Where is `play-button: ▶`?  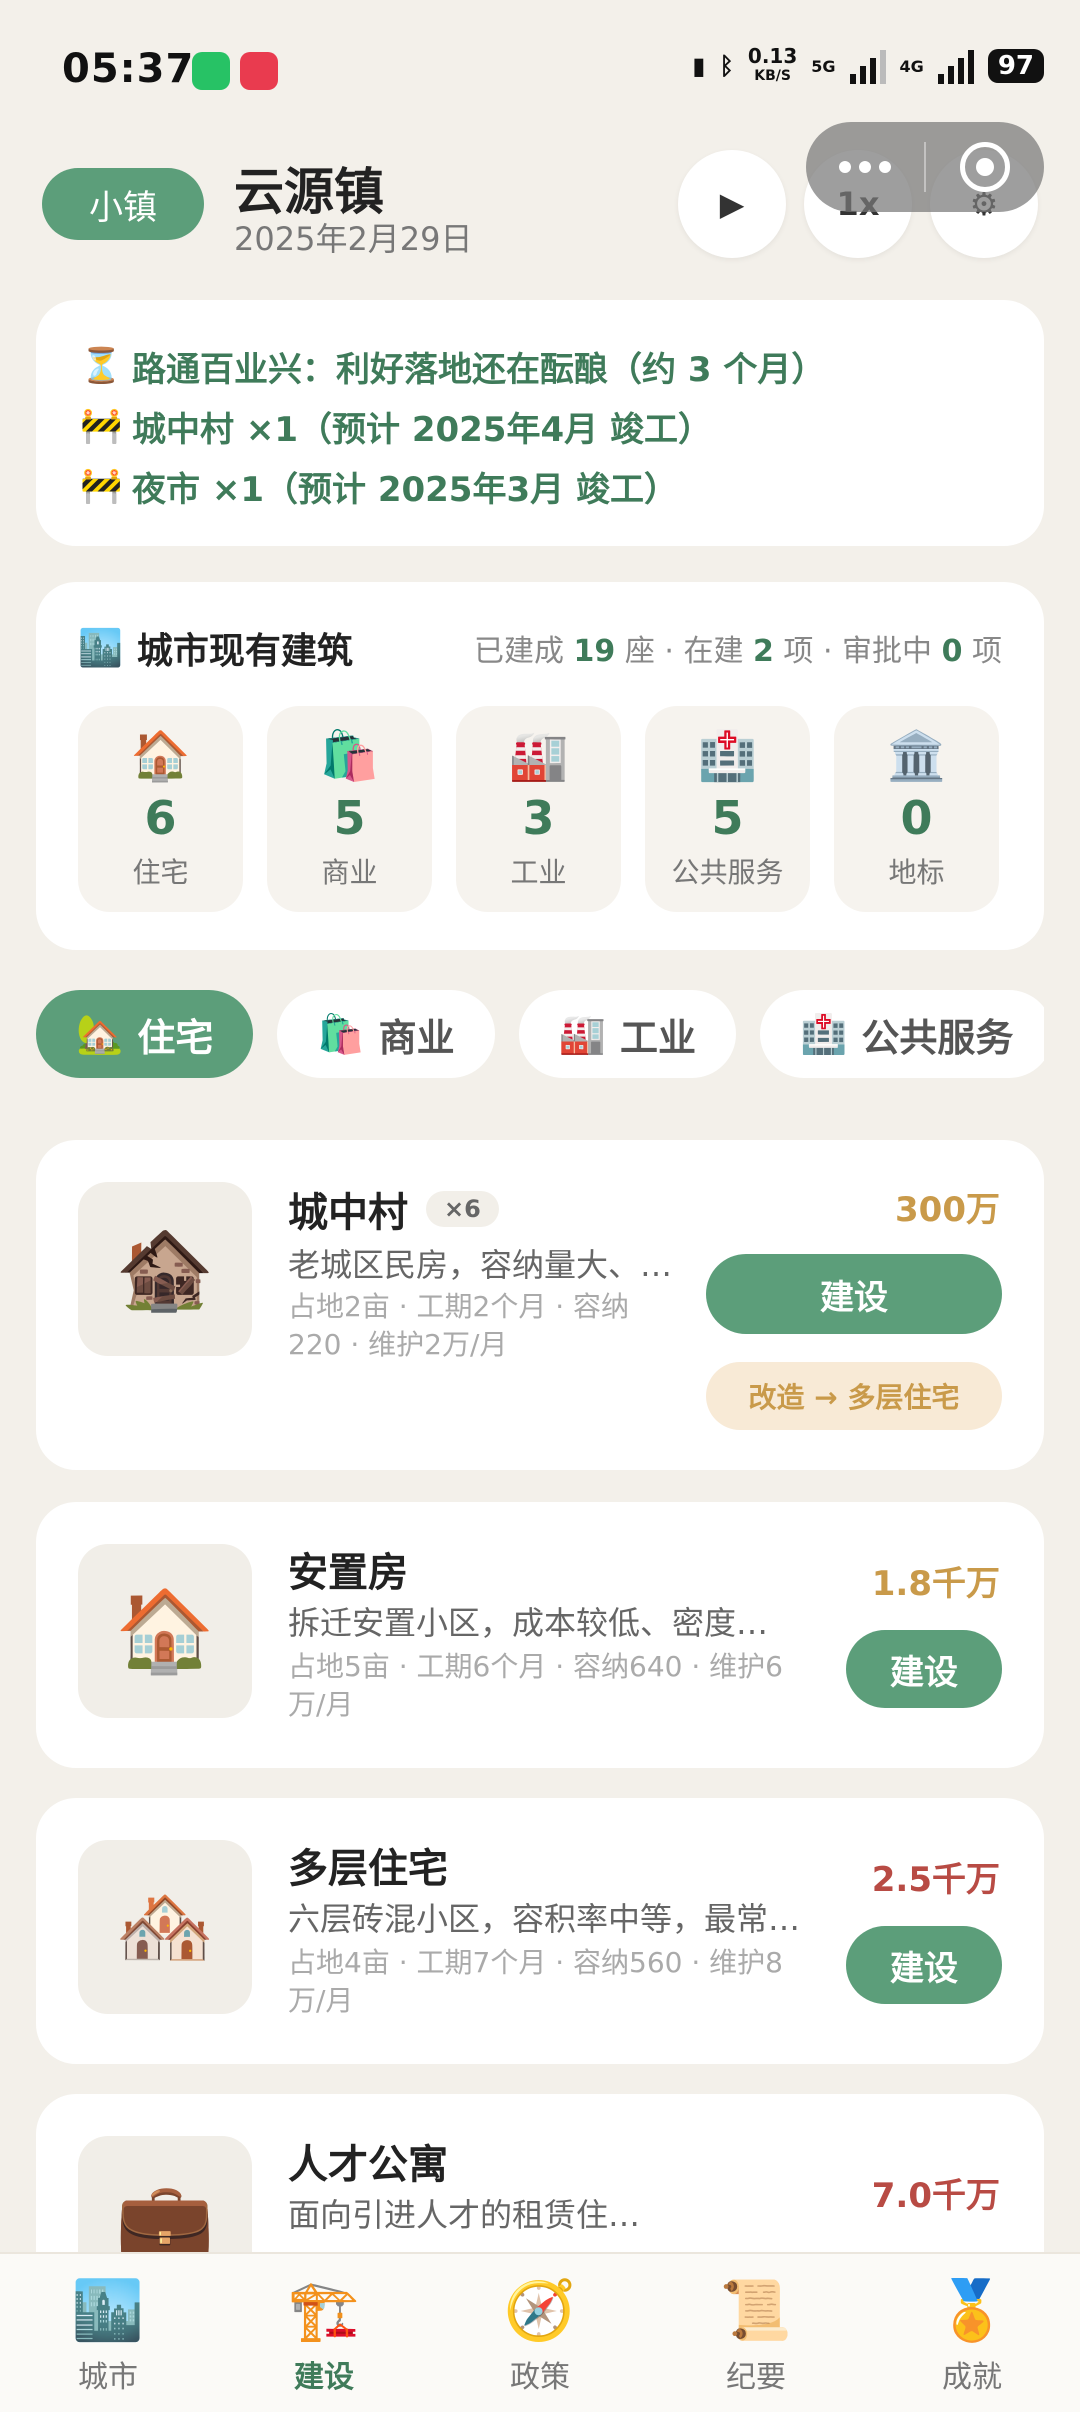
play-button: ▶ is located at coordinates (732, 204).